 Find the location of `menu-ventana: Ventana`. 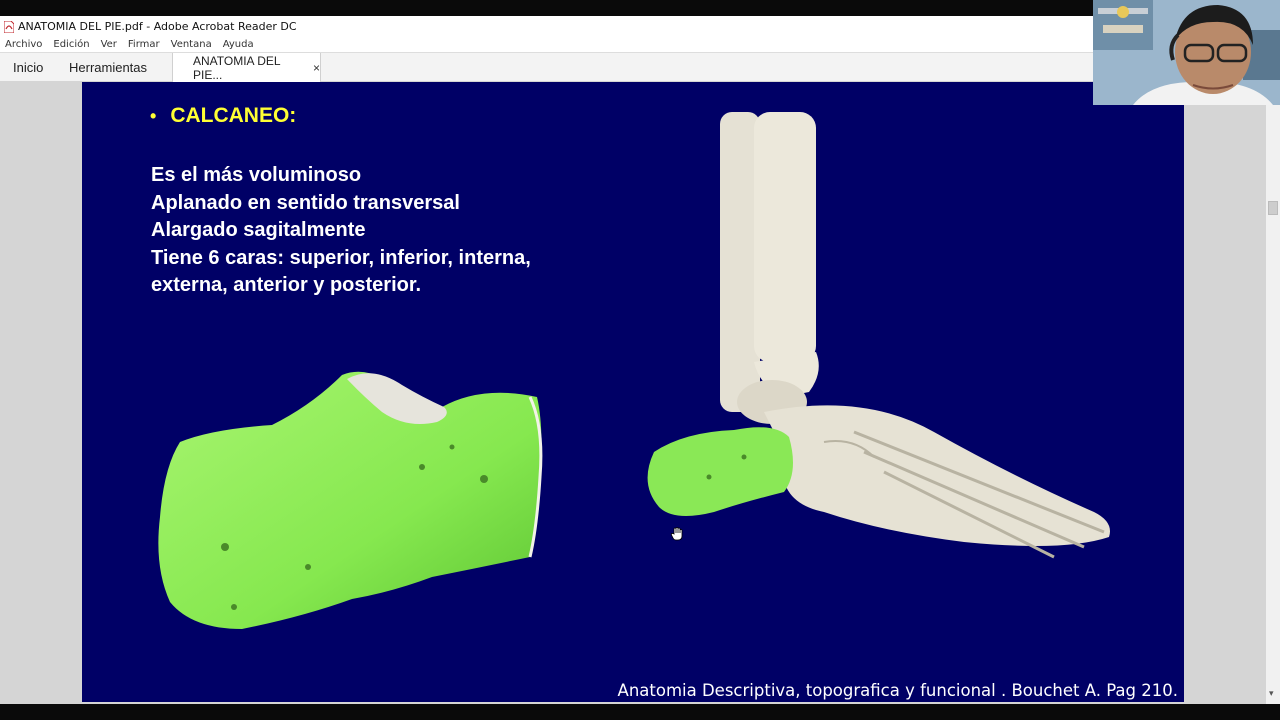

menu-ventana: Ventana is located at coordinates (191, 44).